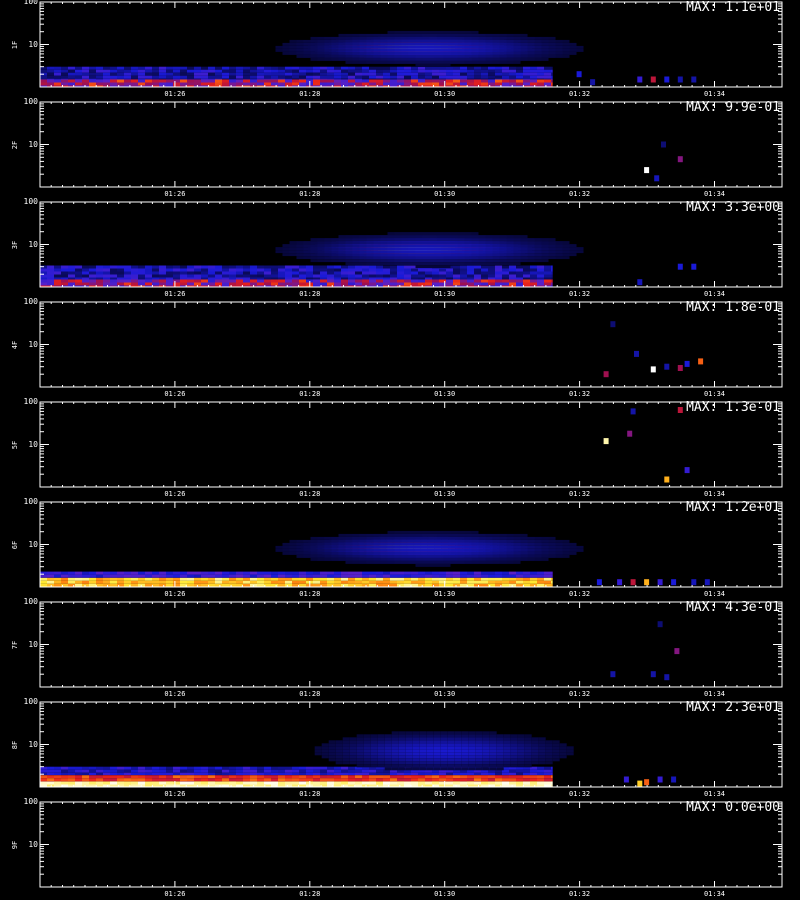 This screenshot has width=800, height=900. Describe the element at coordinates (714, 394) in the screenshot. I see `x-tick-label: 01:34` at that location.